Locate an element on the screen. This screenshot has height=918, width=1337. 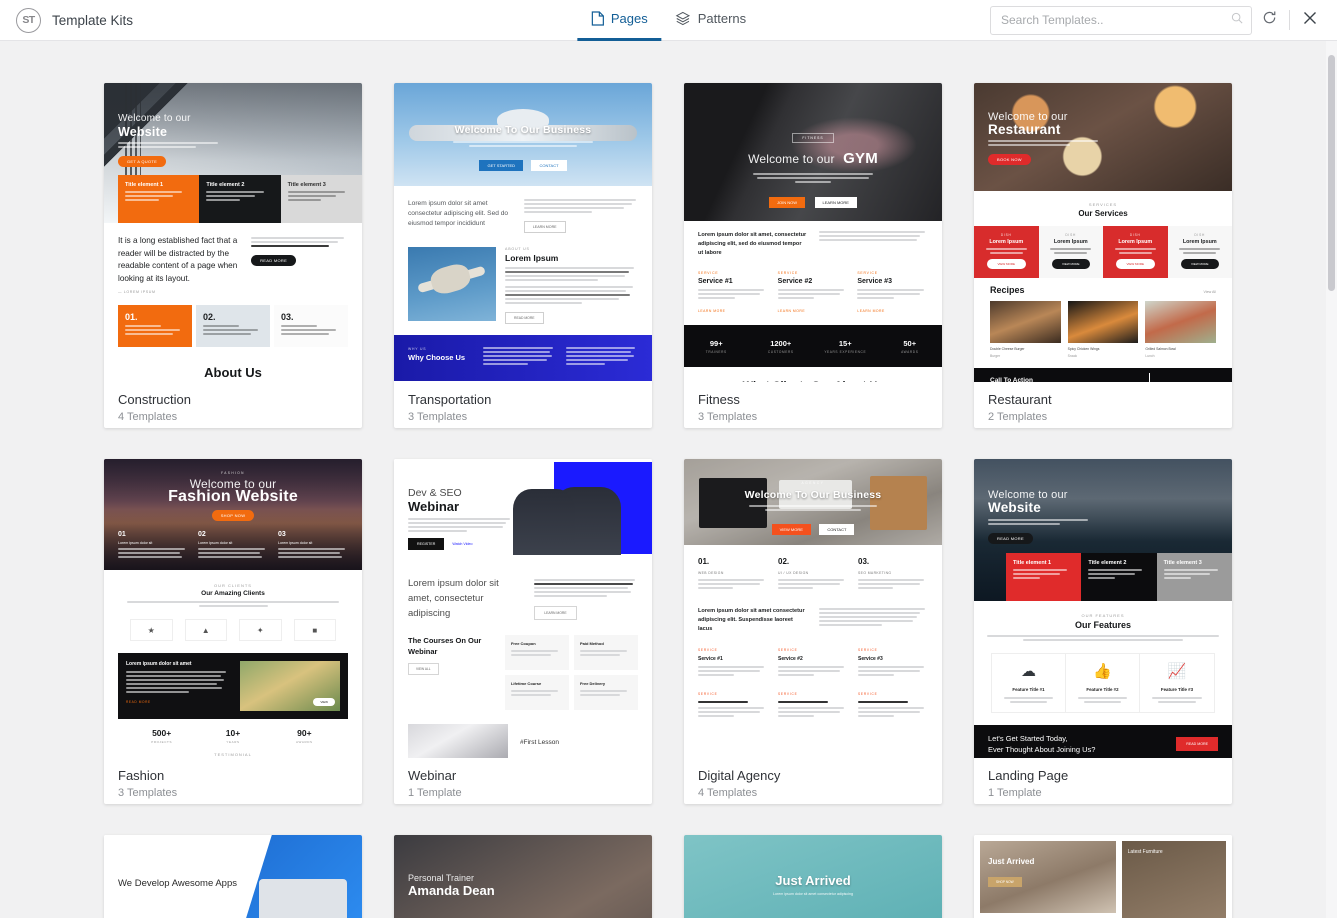
hero-cta-secondary: Watch Video is located at coordinates (462, 544).